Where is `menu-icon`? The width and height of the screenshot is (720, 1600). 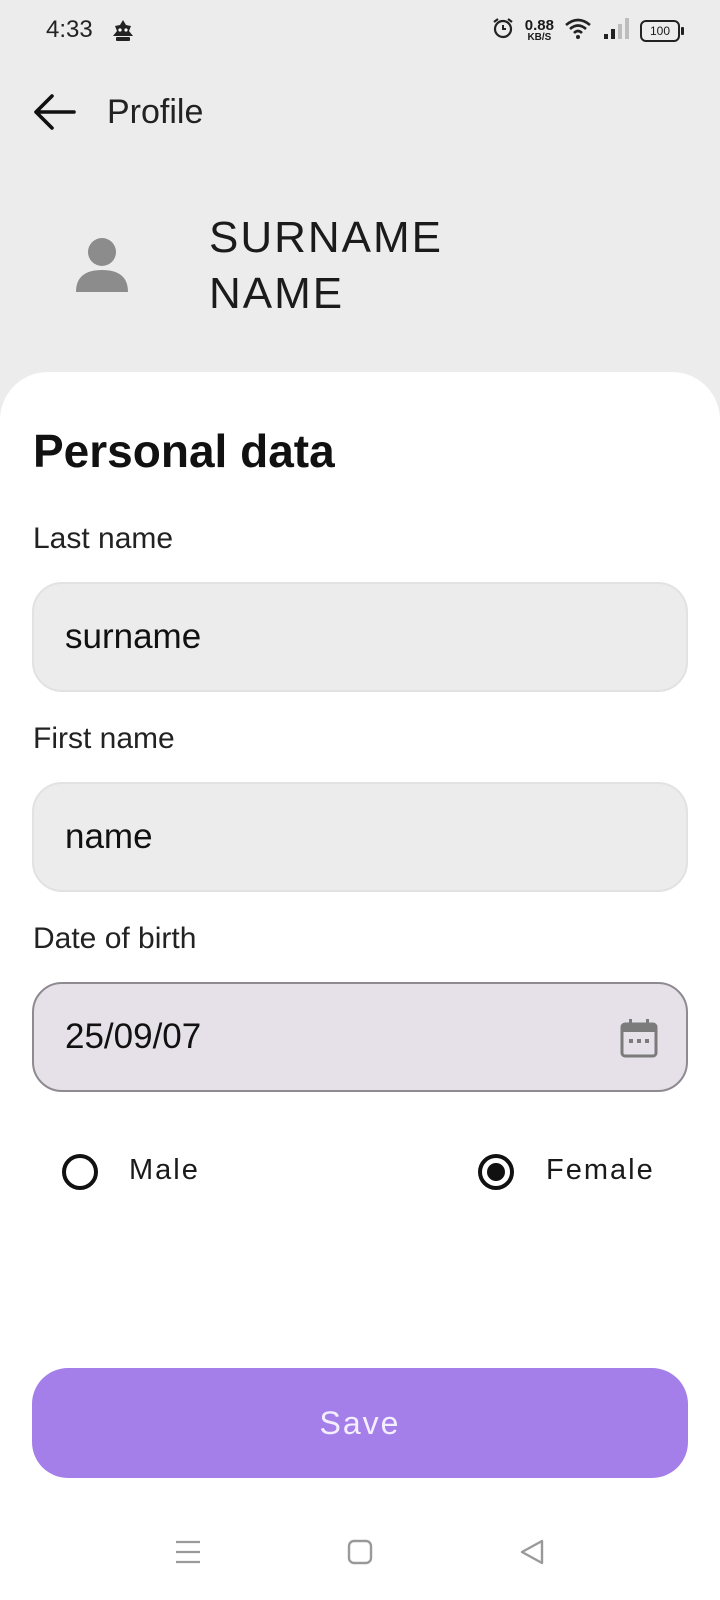
menu-icon is located at coordinates (188, 1554).